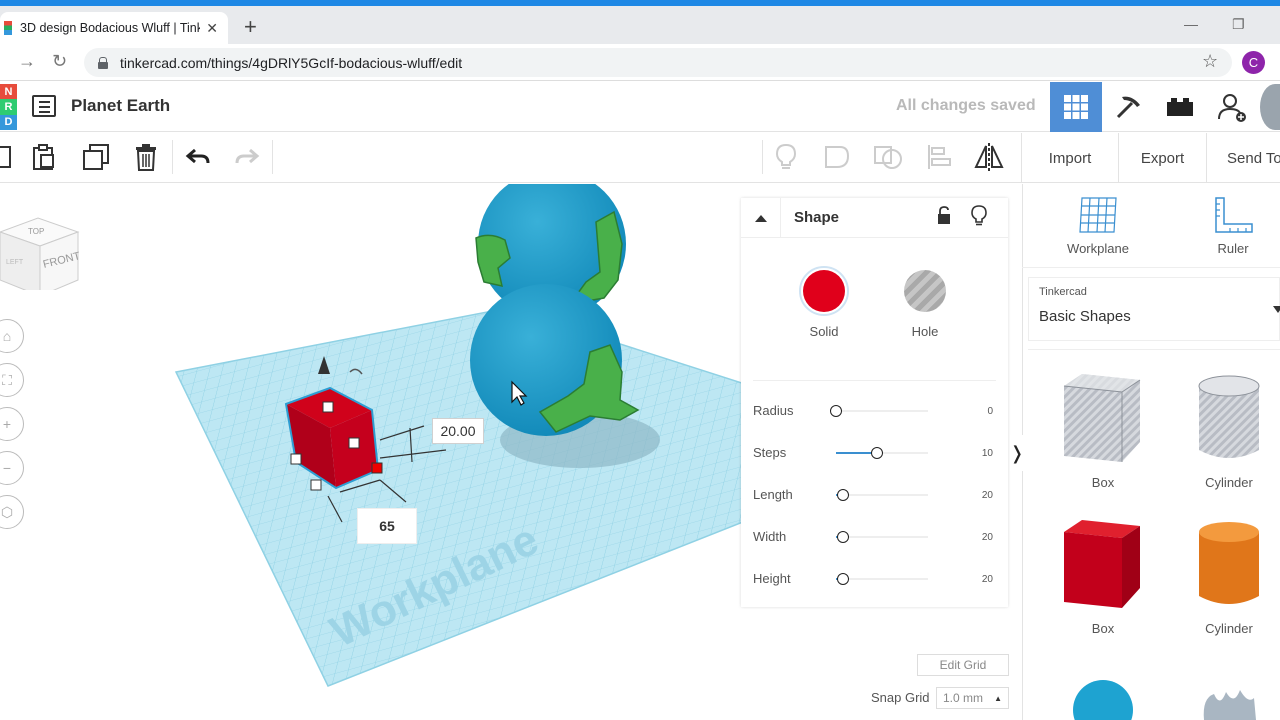 The image size is (1280, 720). I want to click on shape-tile-box-hole: Box, so click(1103, 431).